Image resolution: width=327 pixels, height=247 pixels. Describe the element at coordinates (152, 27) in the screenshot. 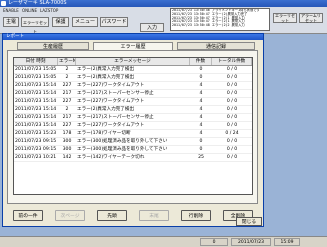

I see `input-button: 入力` at that location.